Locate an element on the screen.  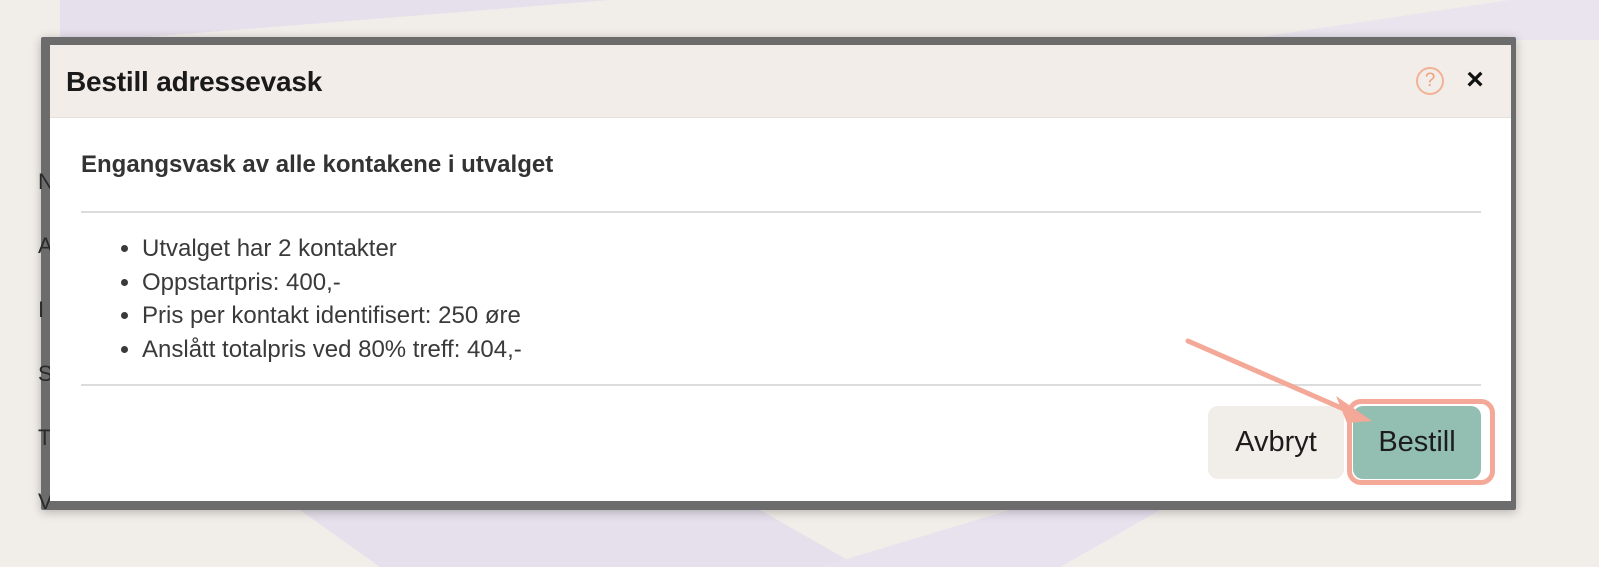
list-item: Anslått totalpris ved 80% treff: 404,- is located at coordinates (332, 350).